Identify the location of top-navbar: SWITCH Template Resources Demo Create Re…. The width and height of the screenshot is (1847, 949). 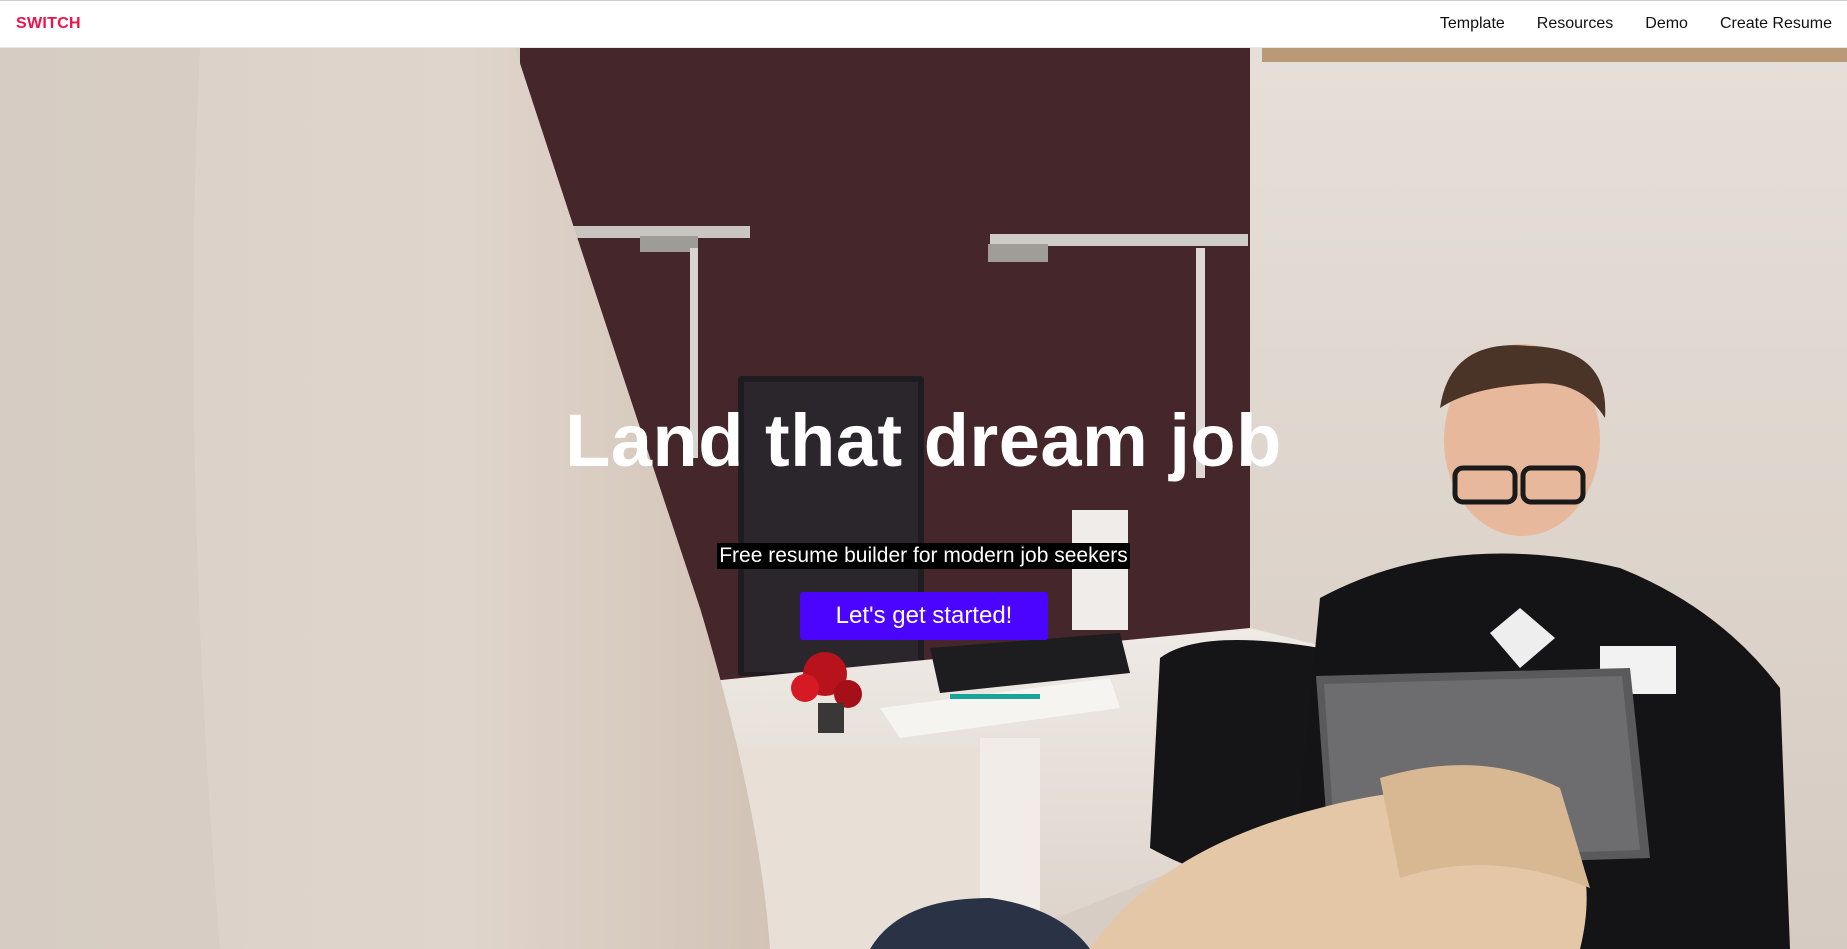
(923, 24).